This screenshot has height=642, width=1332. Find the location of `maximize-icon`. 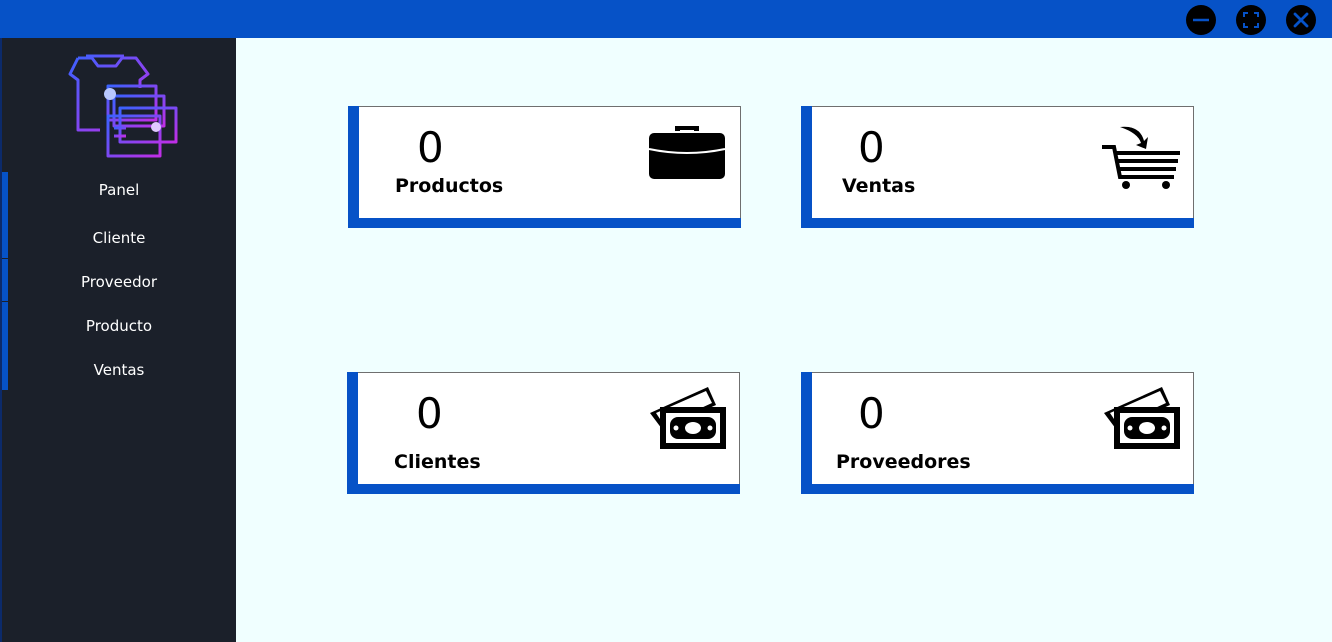

maximize-icon is located at coordinates (1251, 20).